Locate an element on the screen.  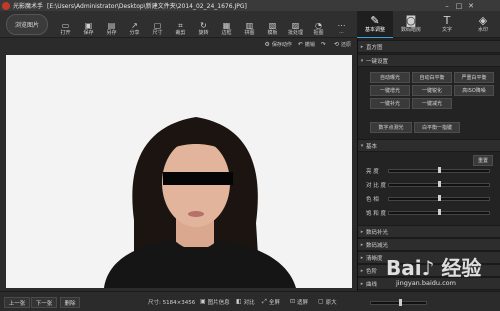
share-icon: ↗ is located at coordinates (134, 25).